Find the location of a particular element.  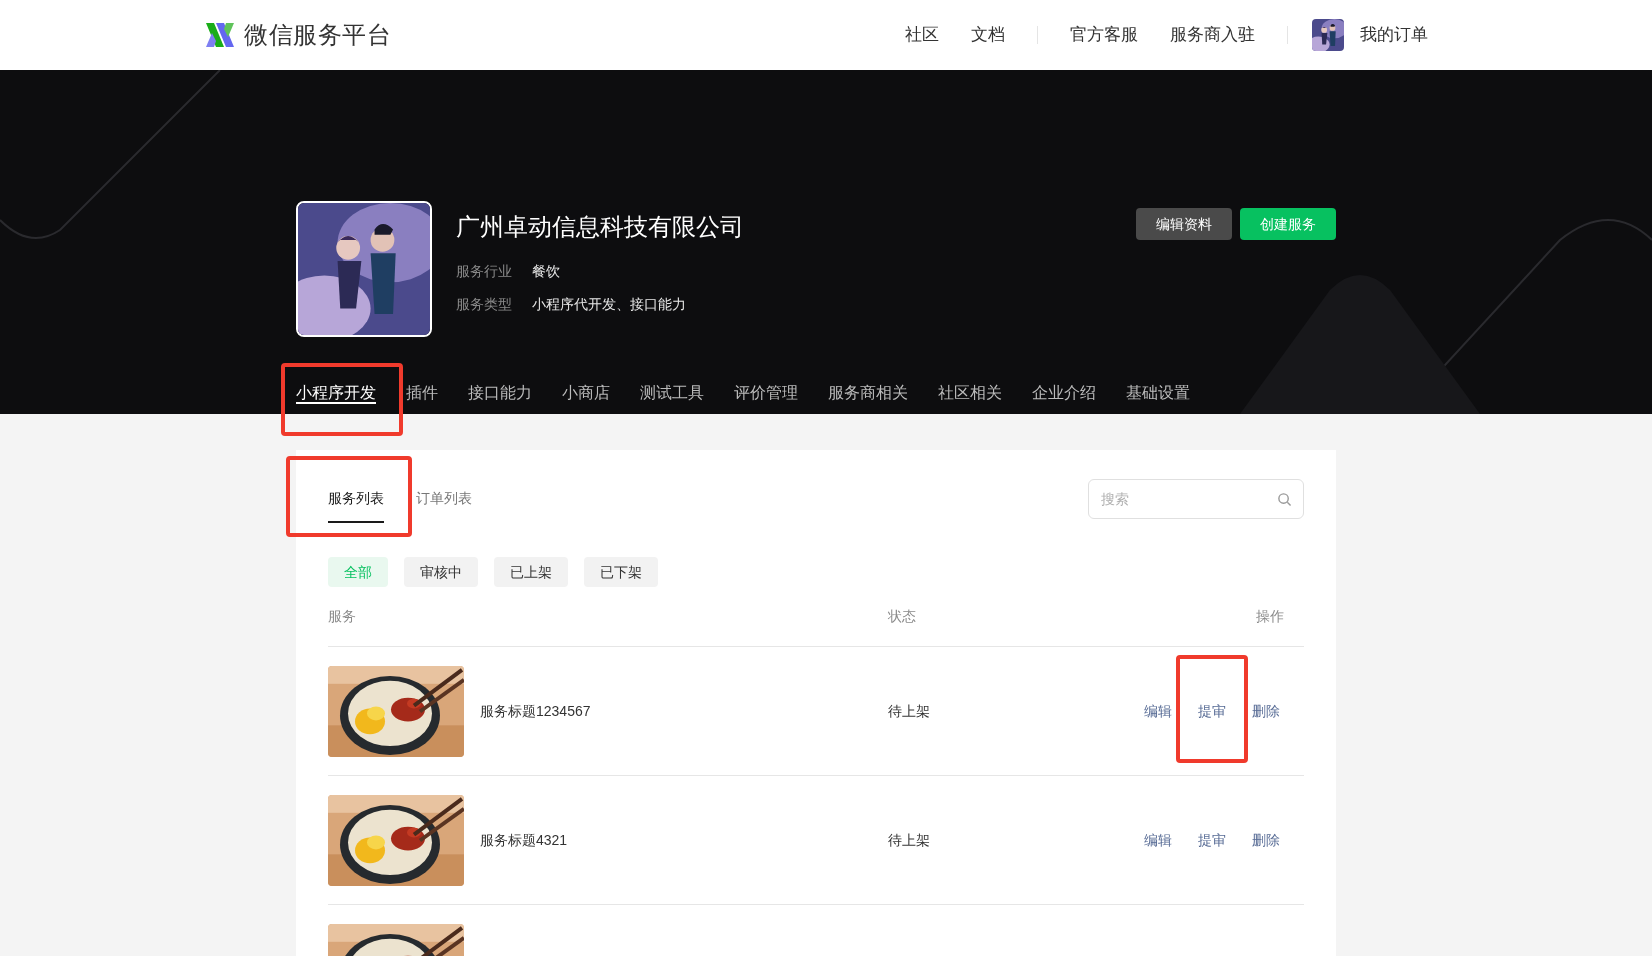

nav-link: 服务商入驻 is located at coordinates (1212, 35).